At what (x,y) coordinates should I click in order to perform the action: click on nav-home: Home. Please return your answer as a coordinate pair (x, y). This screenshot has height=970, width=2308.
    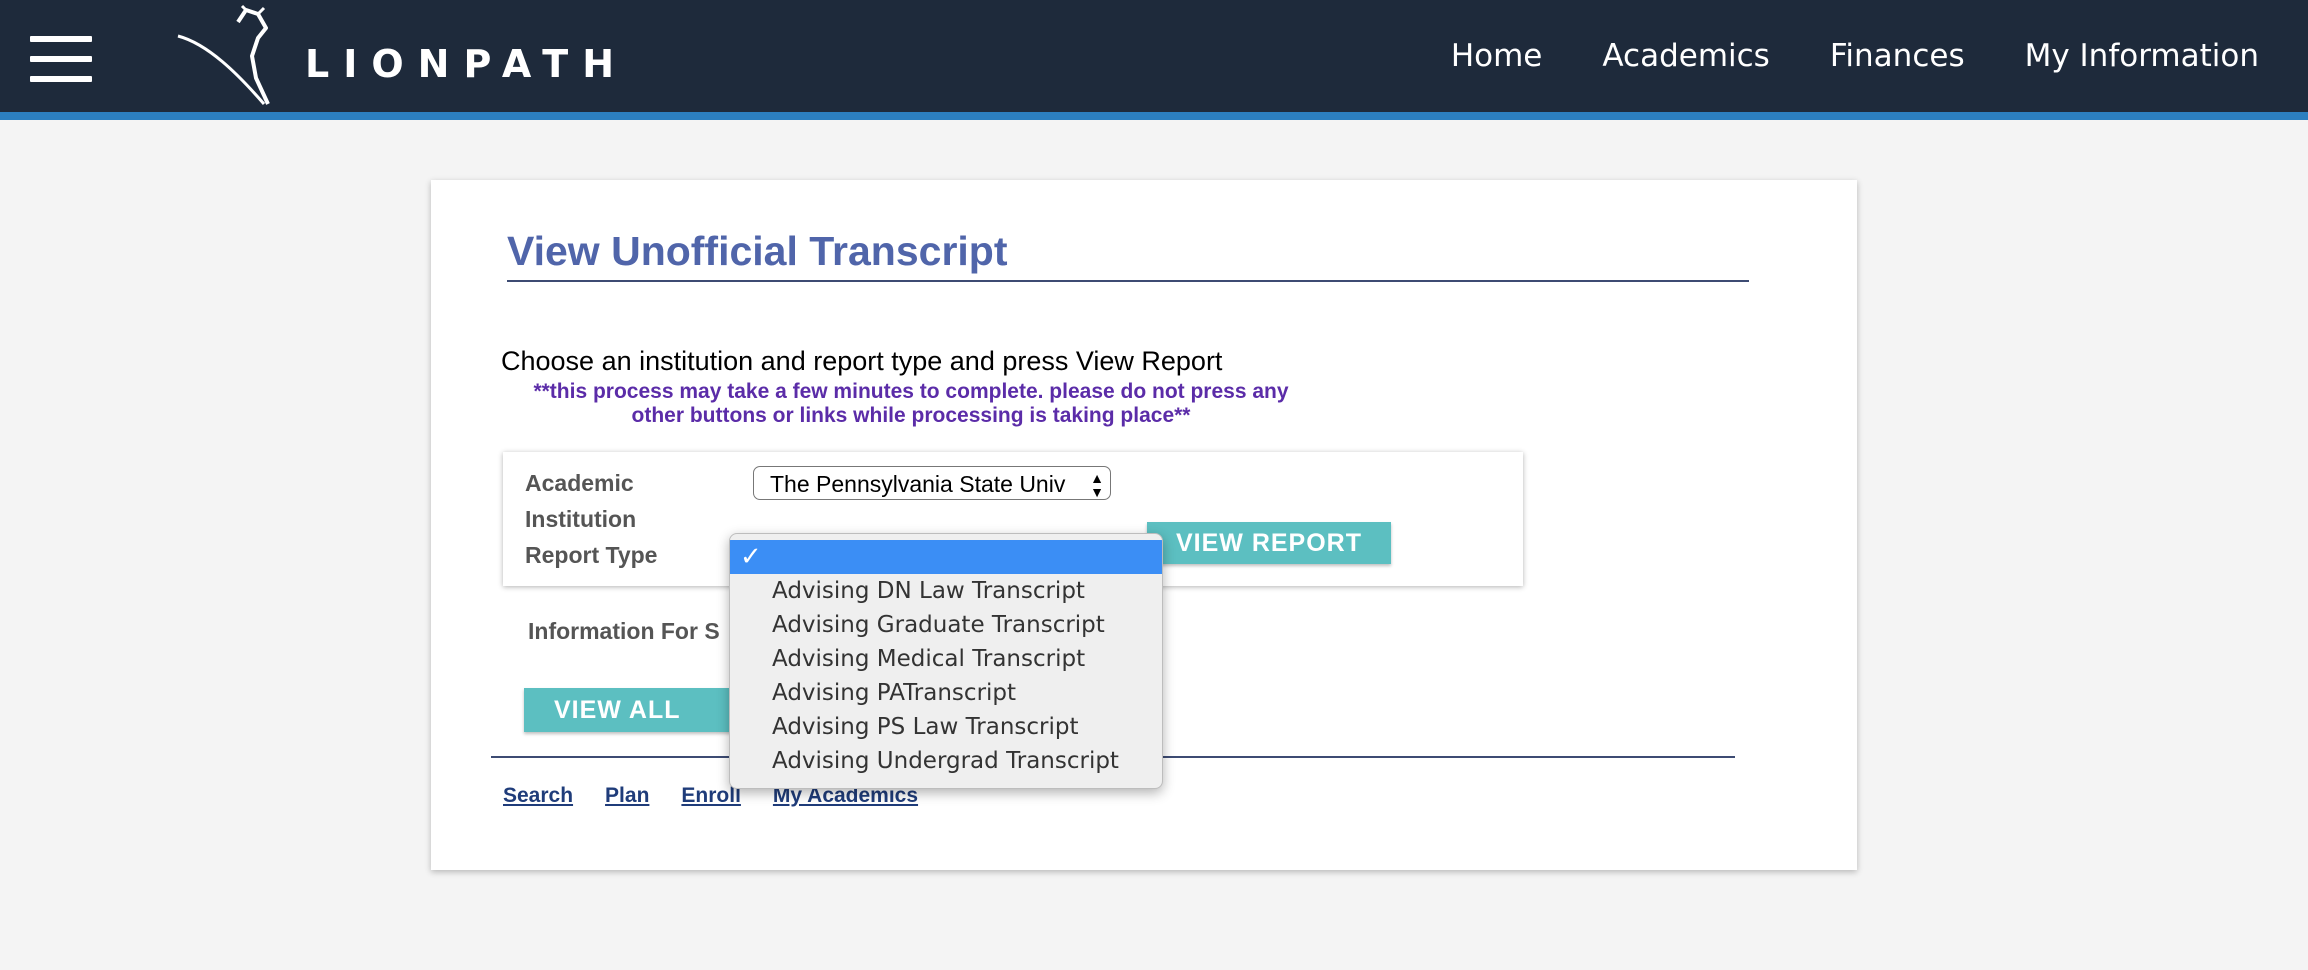
    Looking at the image, I should click on (1497, 56).